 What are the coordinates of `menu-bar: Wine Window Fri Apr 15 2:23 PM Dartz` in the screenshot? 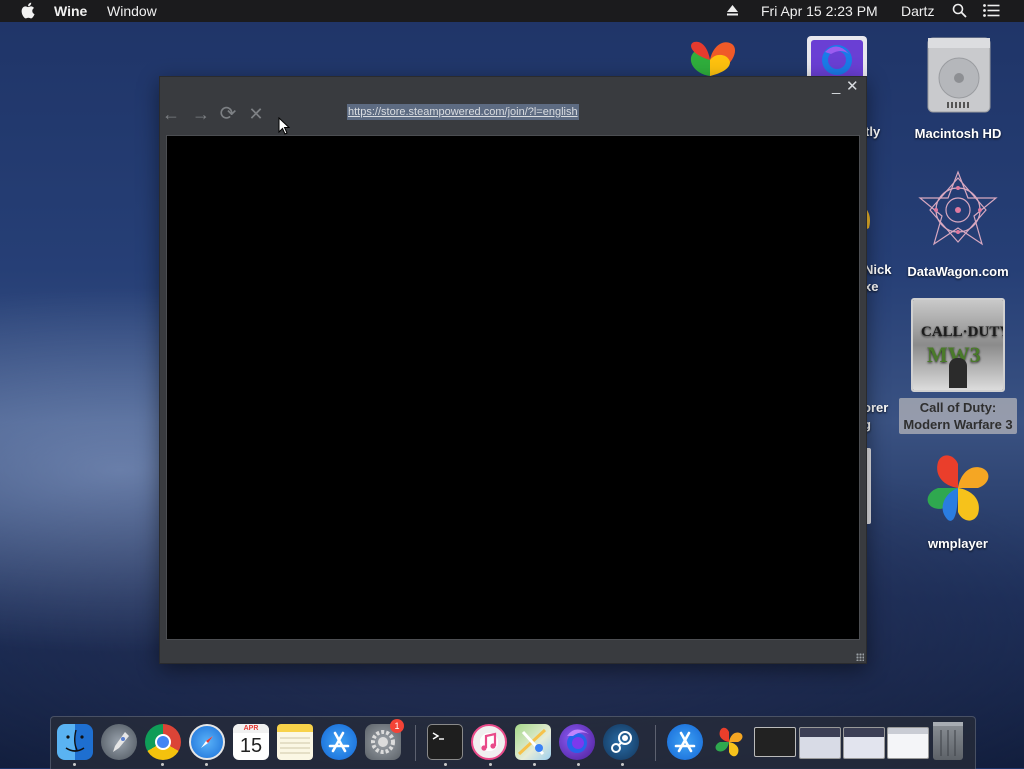 It's located at (512, 11).